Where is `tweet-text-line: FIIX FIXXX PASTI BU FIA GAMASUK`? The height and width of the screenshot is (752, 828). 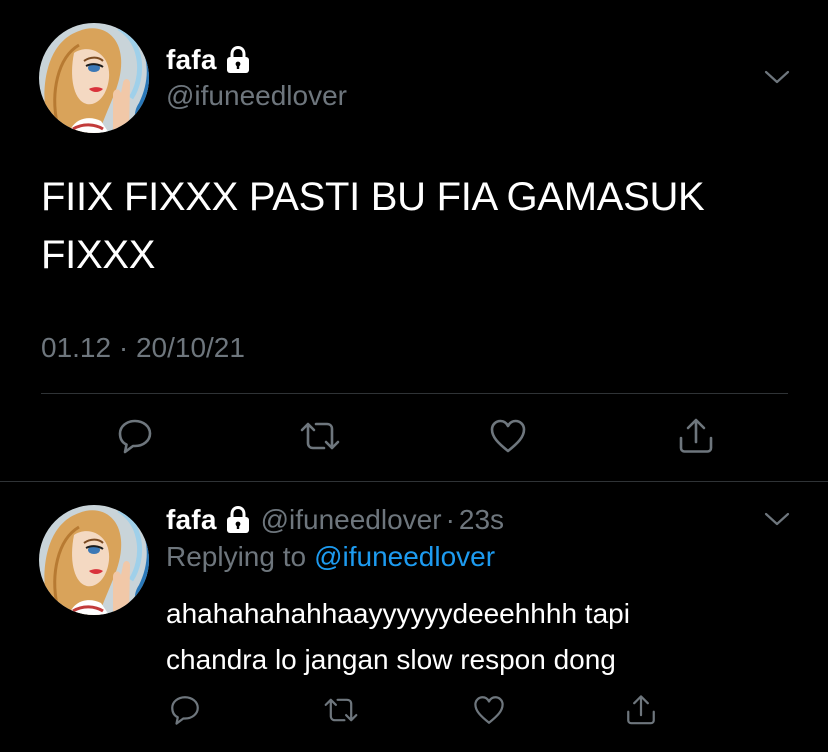 tweet-text-line: FIIX FIXXX PASTI BU FIA GAMASUK is located at coordinates (373, 197).